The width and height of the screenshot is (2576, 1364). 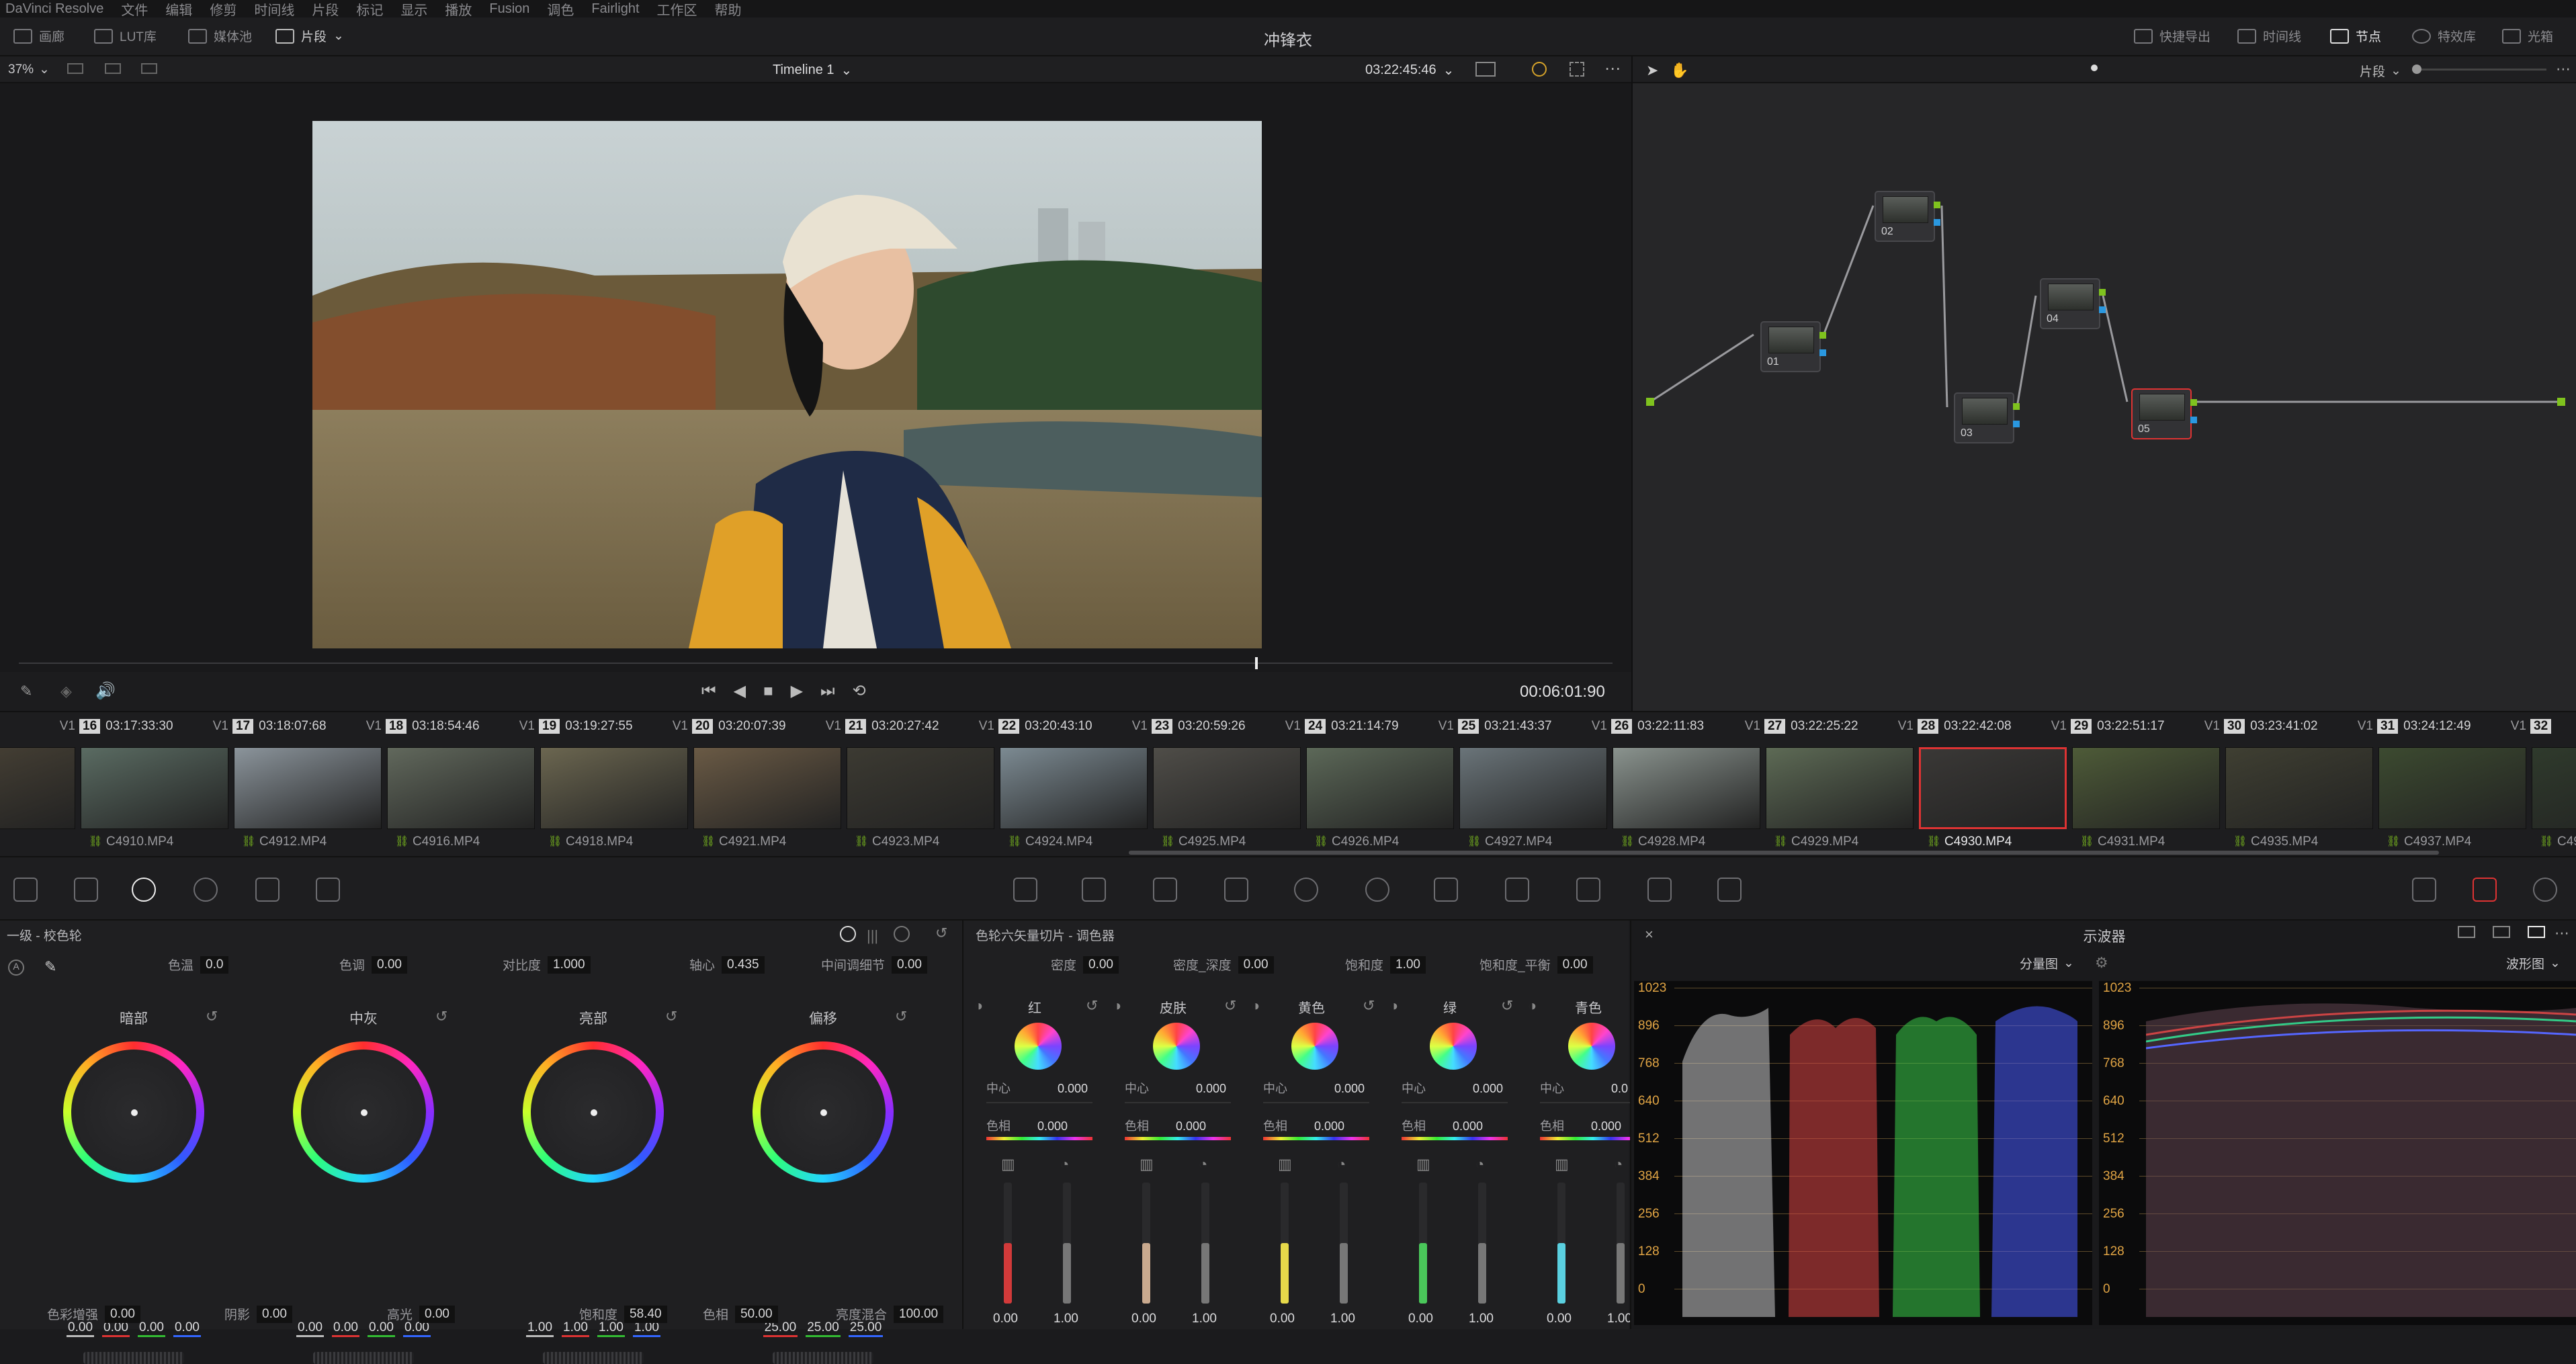 I want to click on color-warper-icon, so click(x=1094, y=890).